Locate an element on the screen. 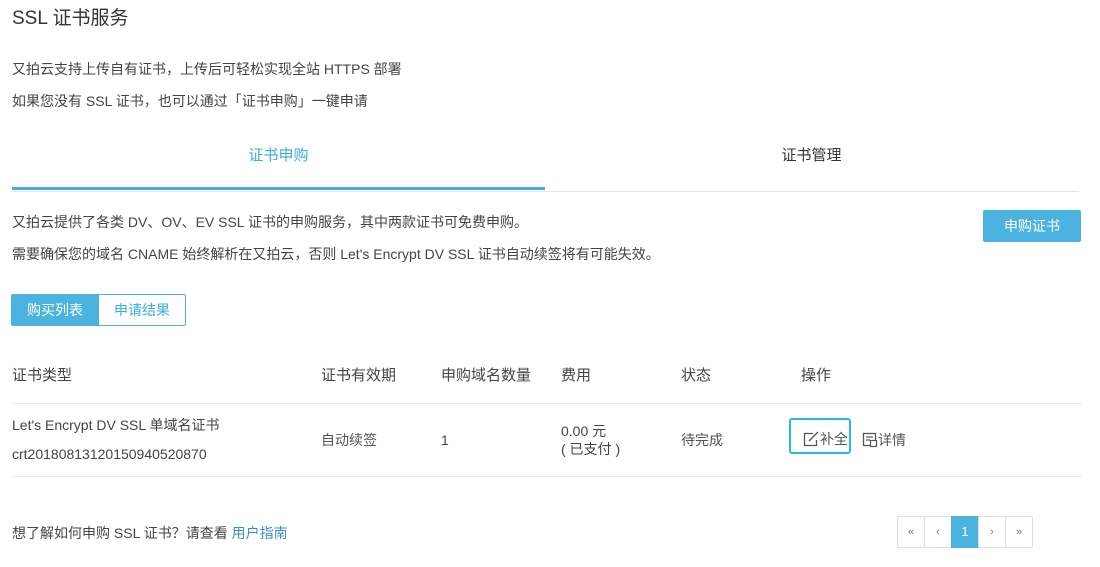 The width and height of the screenshot is (1100, 567). list-segment-control: 购买列表 申请结果 is located at coordinates (98, 310).